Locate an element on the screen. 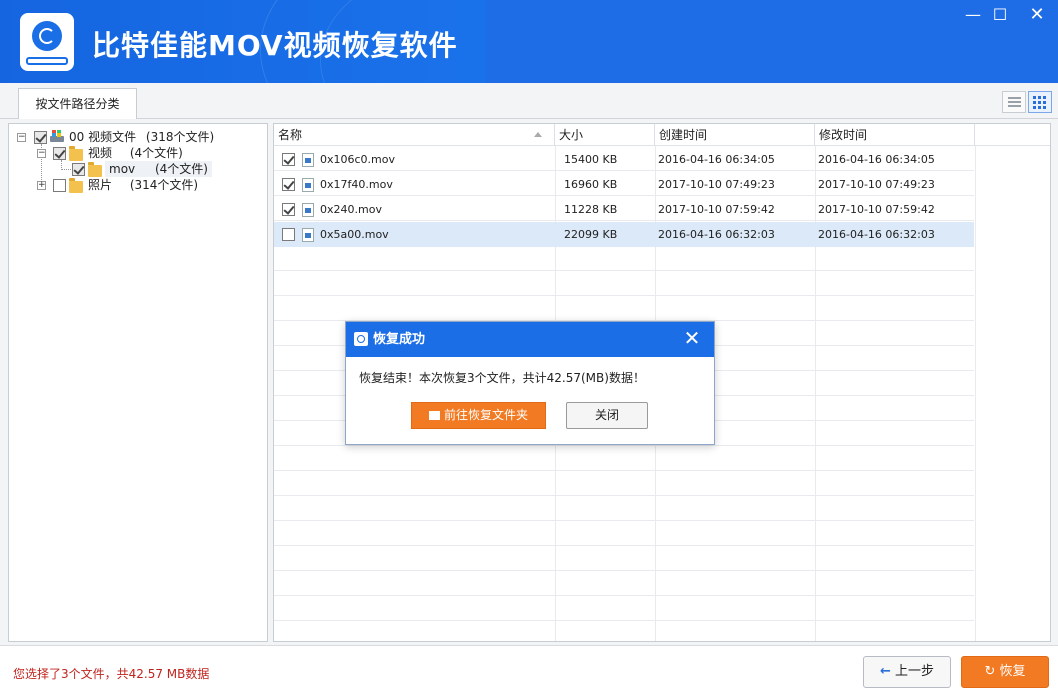 The image size is (1058, 699). tree-item-label: mov is located at coordinates (122, 169).